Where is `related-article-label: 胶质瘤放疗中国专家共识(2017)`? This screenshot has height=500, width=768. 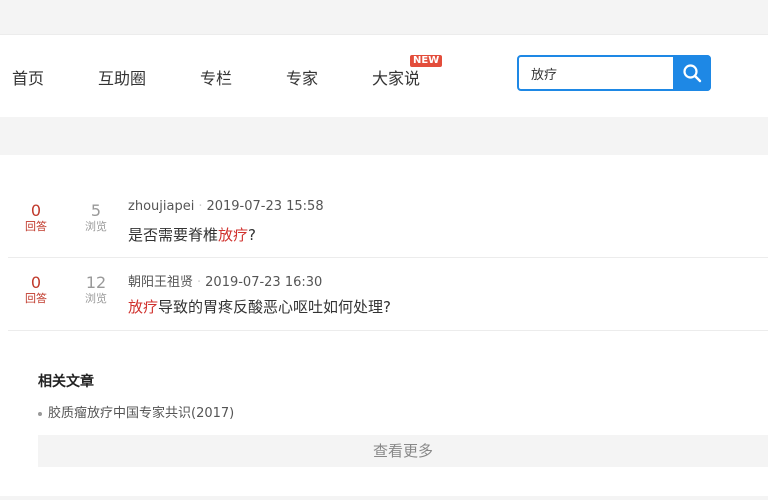
related-article-label: 胶质瘤放疗中国专家共识(2017) is located at coordinates (141, 413).